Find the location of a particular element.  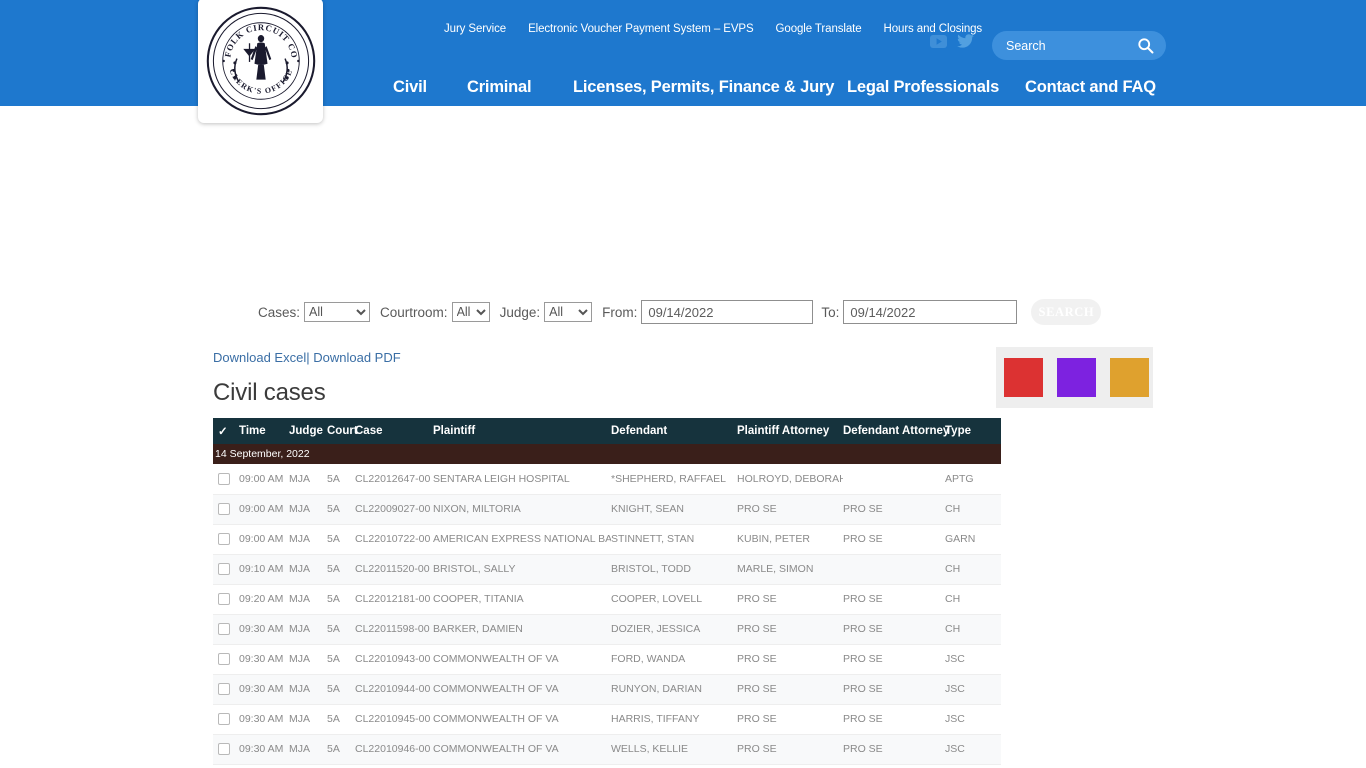

download-pdf-link: Download PDF is located at coordinates (356, 357).